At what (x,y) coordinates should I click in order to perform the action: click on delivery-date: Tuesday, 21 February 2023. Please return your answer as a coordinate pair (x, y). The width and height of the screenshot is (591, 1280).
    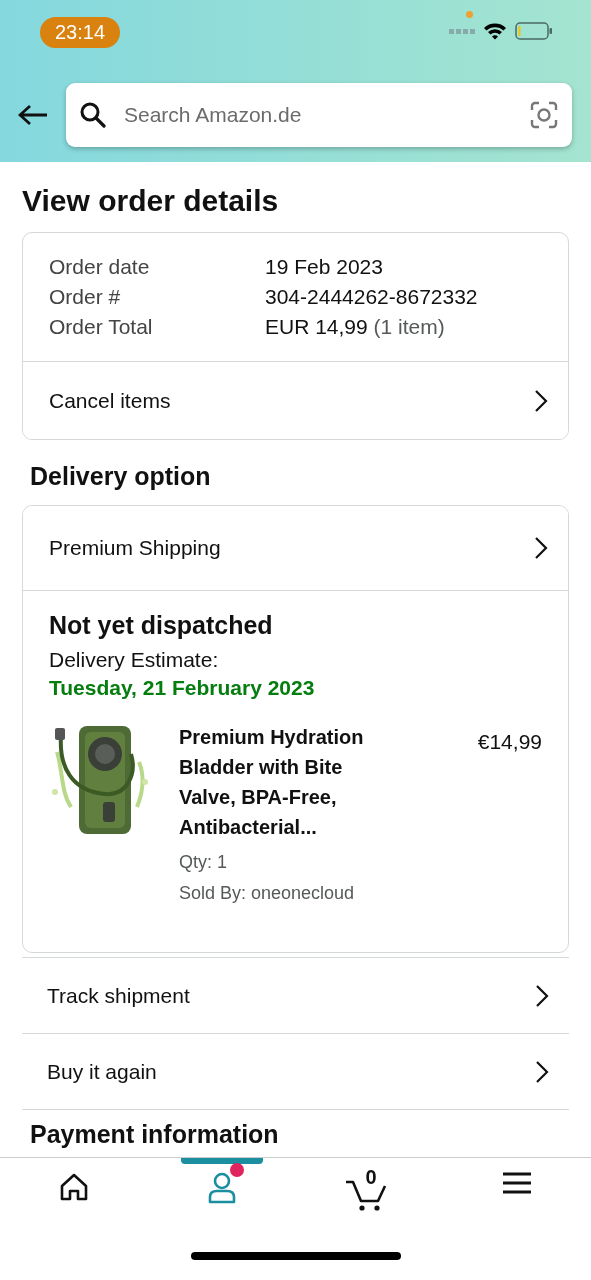
    Looking at the image, I should click on (182, 688).